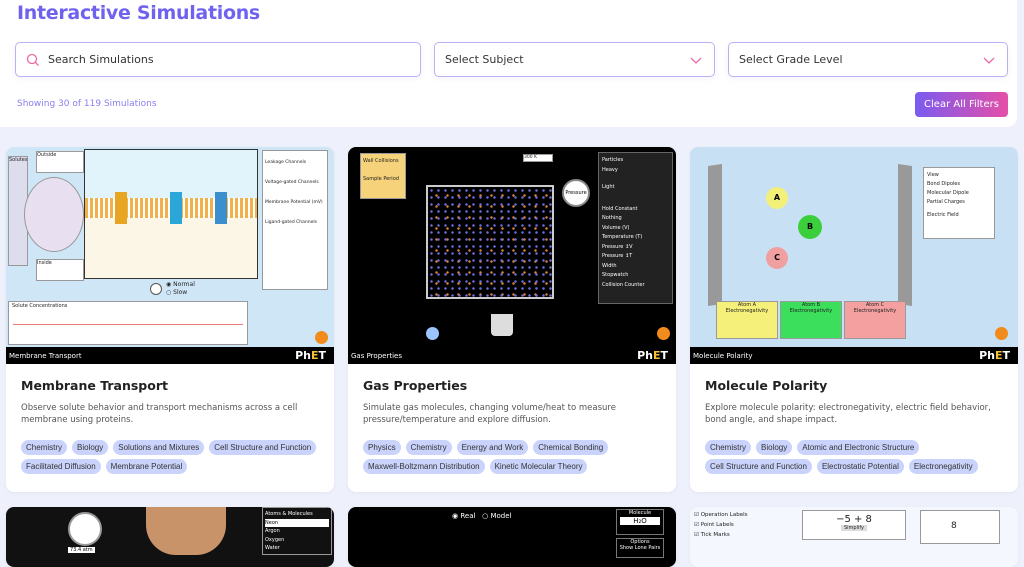  Describe the element at coordinates (170, 355) in the screenshot. I see `sim-nav-bar: Membrane Transport PhET` at that location.